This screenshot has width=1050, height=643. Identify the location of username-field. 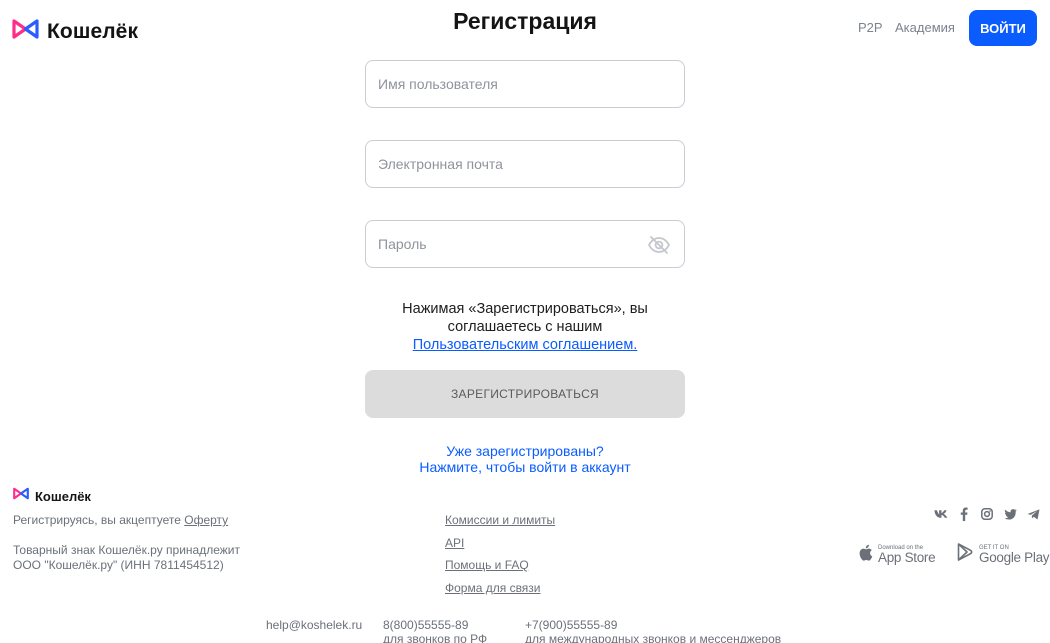
(525, 84).